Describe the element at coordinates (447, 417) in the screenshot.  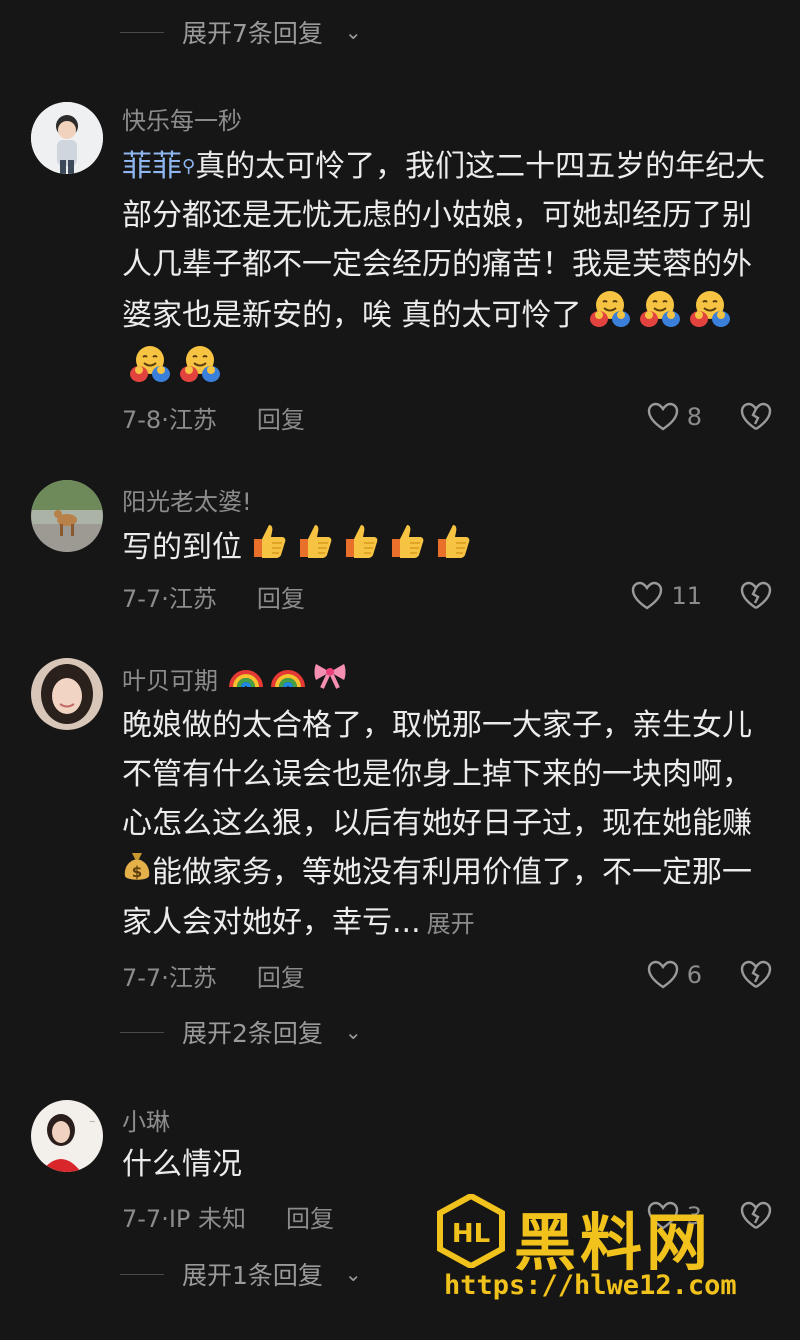
I see `comment-meta: 7-8·江苏 回复 8` at that location.